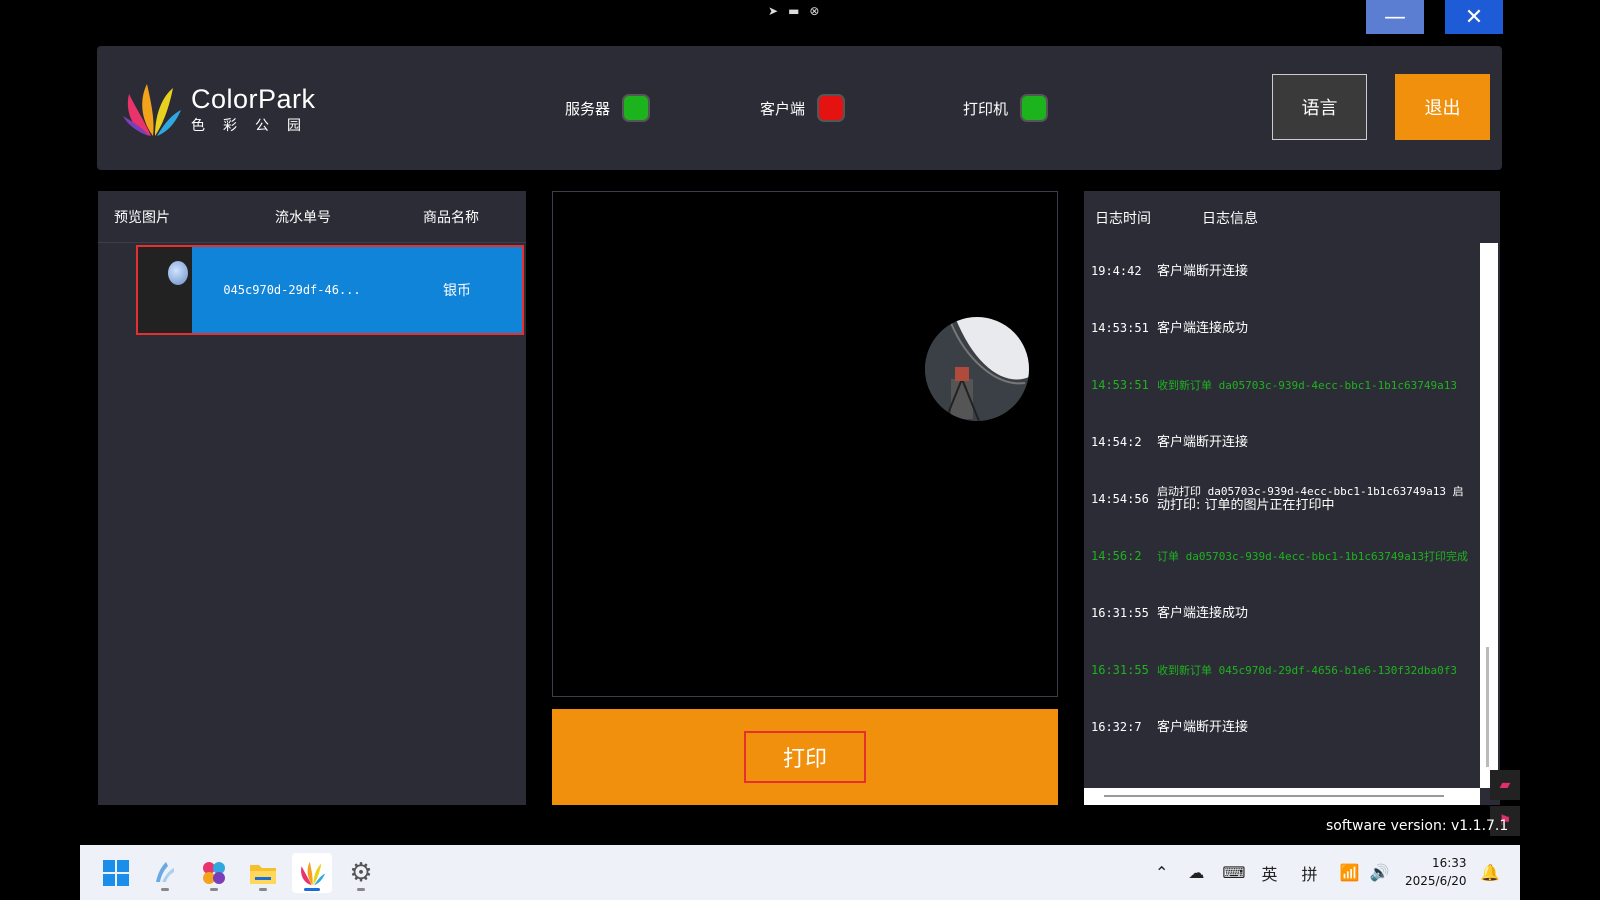 The height and width of the screenshot is (900, 1600). I want to click on logo-text-cn: 色彩公园, so click(255, 125).